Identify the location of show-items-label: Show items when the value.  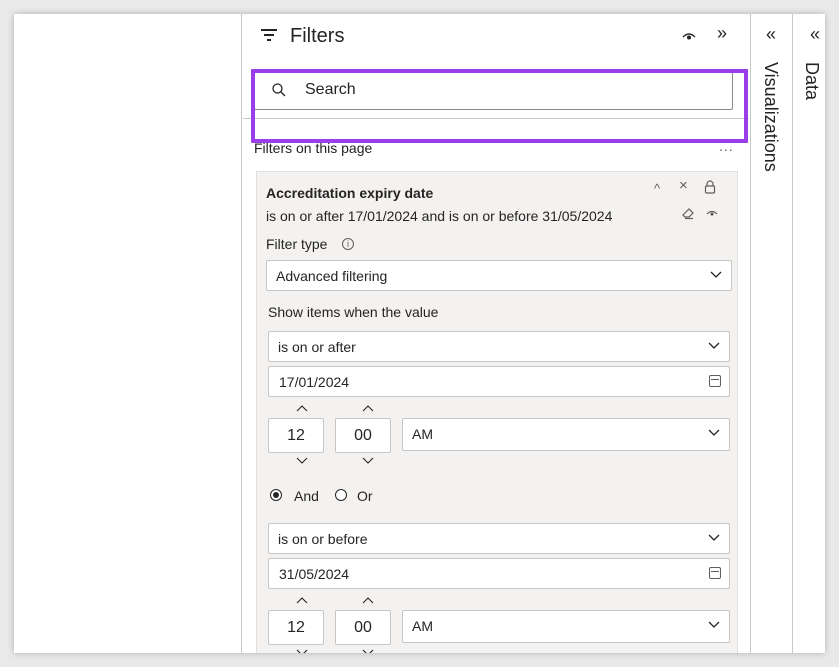
(353, 312).